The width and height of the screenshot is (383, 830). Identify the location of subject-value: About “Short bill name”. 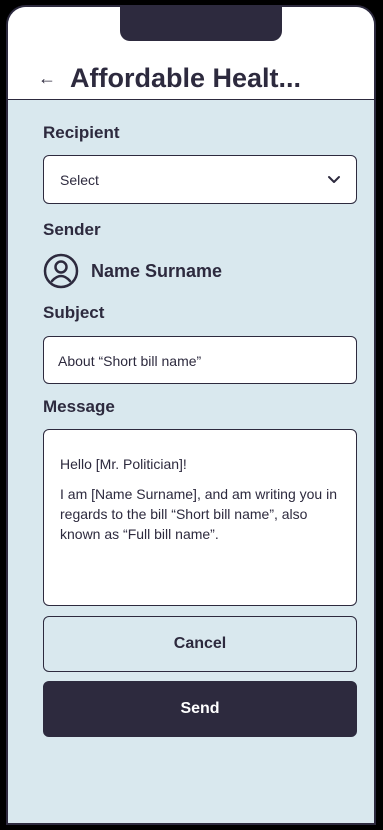
(130, 361).